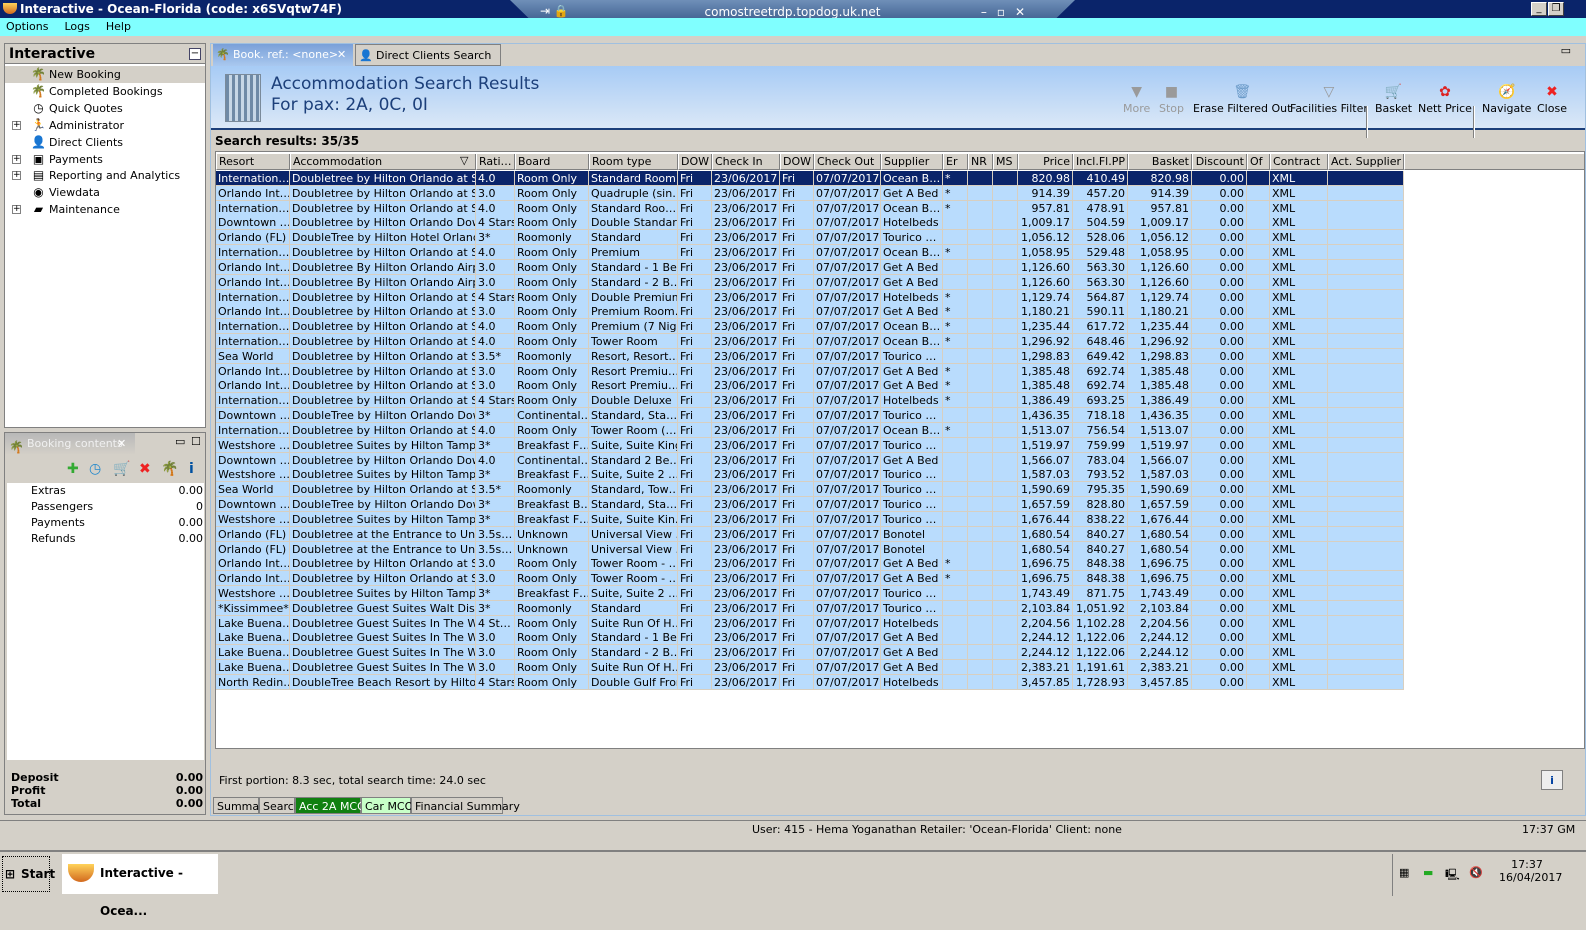 Image resolution: width=1586 pixels, height=930 pixels. I want to click on booking-contents-tab: 🌴 Booking contents ✕, so click(70, 444).